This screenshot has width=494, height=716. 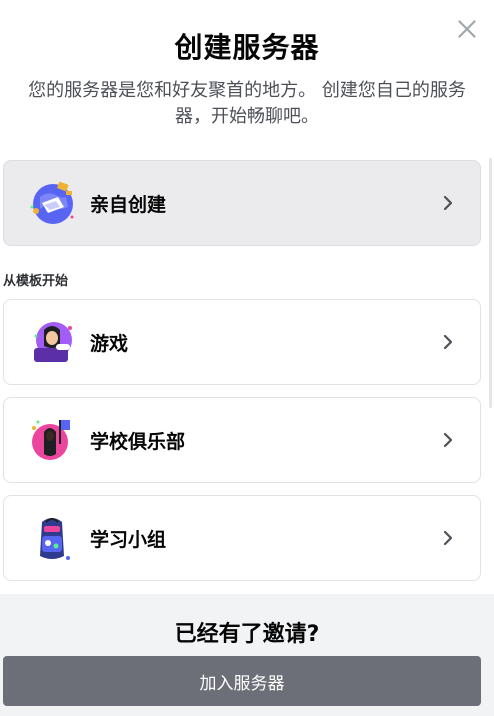 I want to click on modal-subtitle: 您的服务器是您和好友聚首的地方。 创建您自己的服务 器，开始畅聊吧。, so click(x=247, y=104).